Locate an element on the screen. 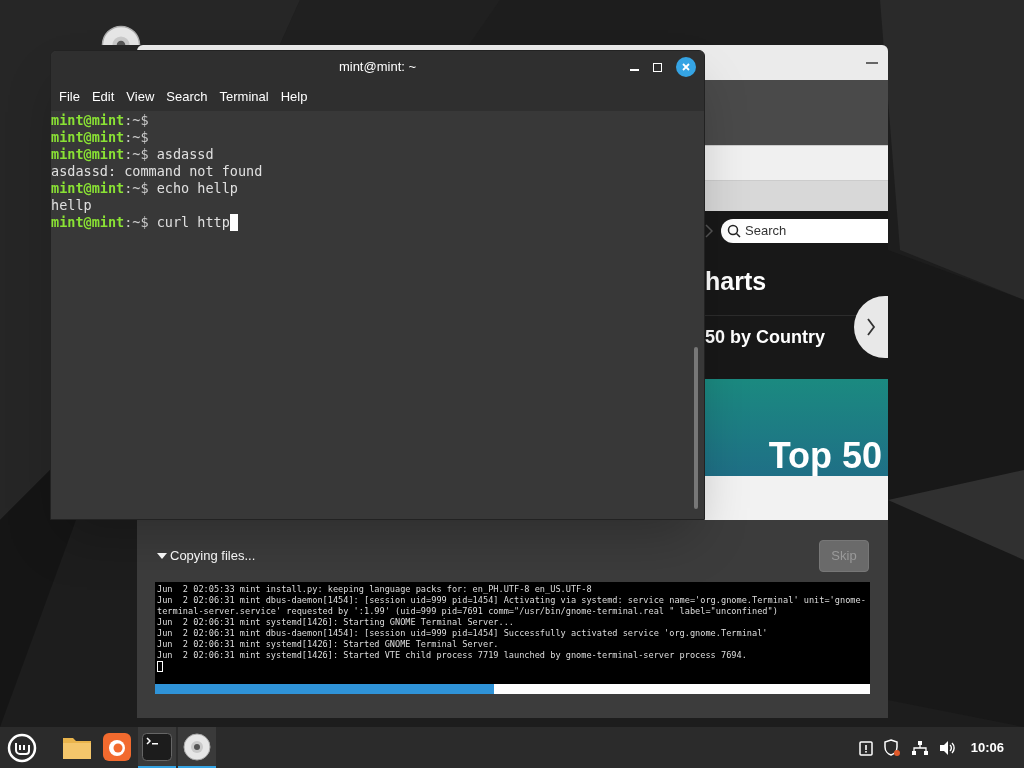  browser-icon is located at coordinates (117, 746).